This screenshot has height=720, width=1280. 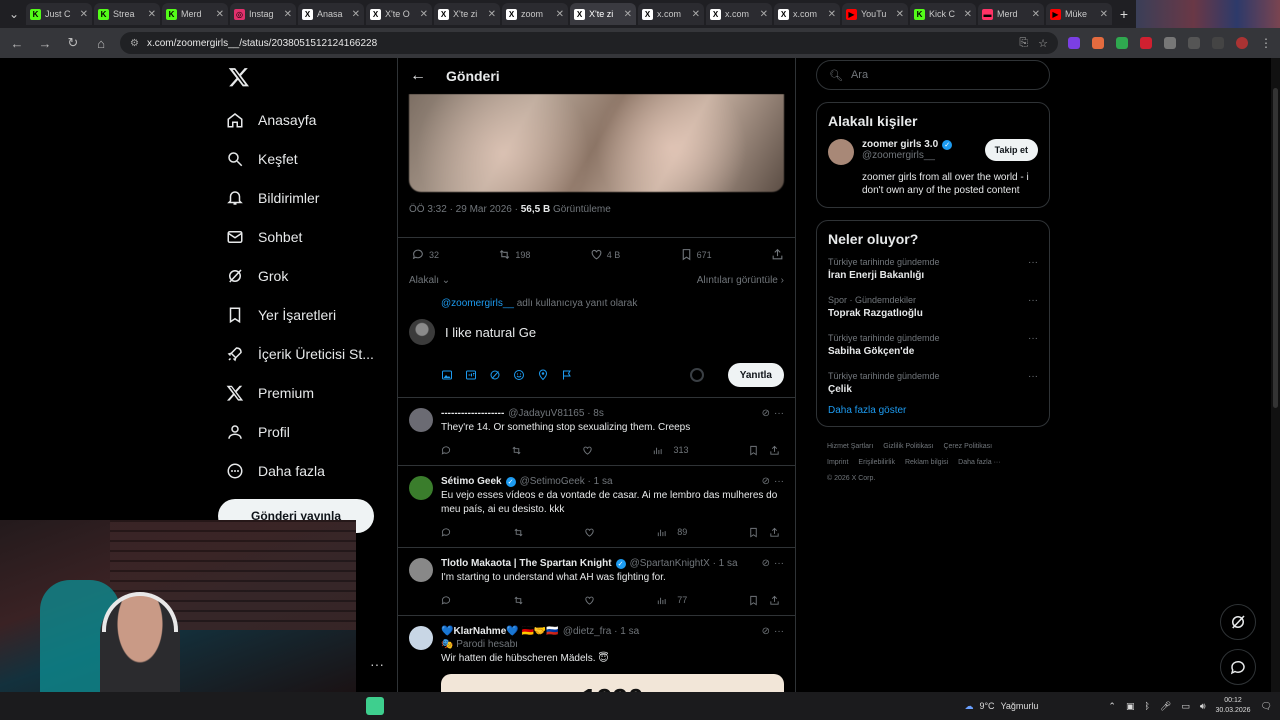 What do you see at coordinates (263, 14) in the screenshot?
I see `browser-tab: ◎ Instag ✕` at bounding box center [263, 14].